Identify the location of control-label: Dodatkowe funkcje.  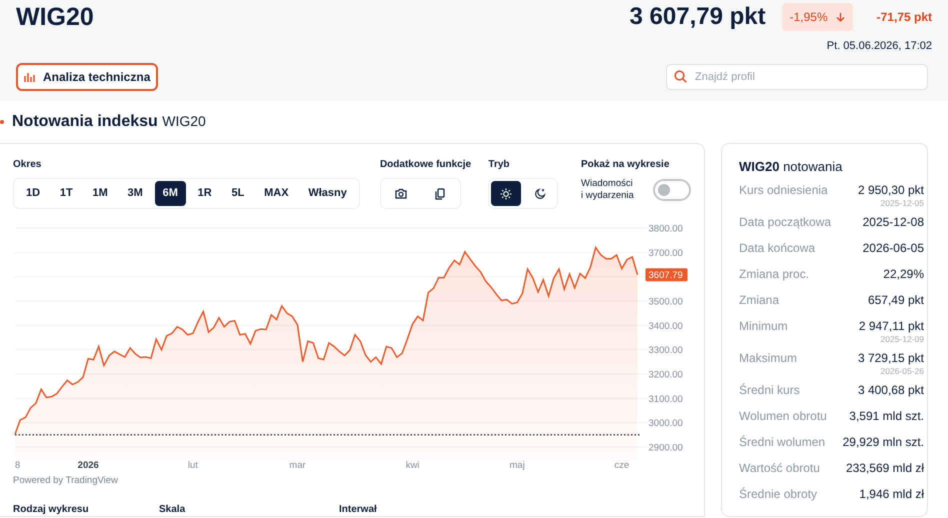
(426, 165).